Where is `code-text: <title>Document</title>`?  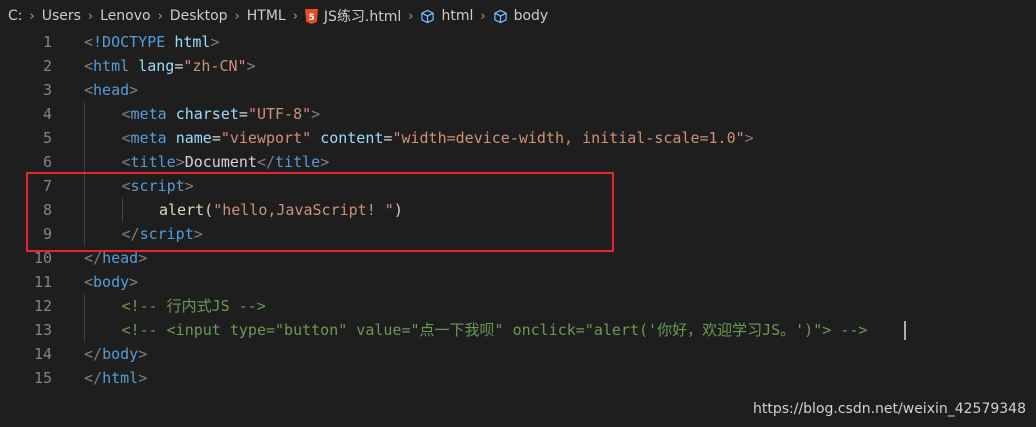 code-text: <title>Document</title> is located at coordinates (226, 162).